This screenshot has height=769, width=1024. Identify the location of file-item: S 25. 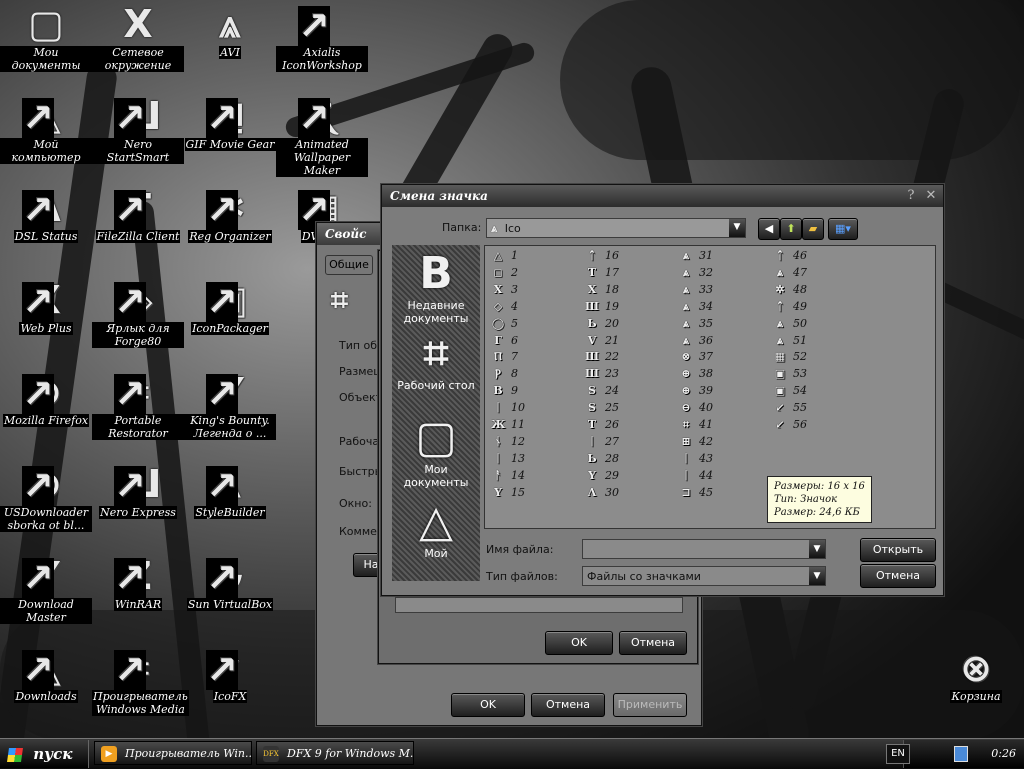
(602, 409).